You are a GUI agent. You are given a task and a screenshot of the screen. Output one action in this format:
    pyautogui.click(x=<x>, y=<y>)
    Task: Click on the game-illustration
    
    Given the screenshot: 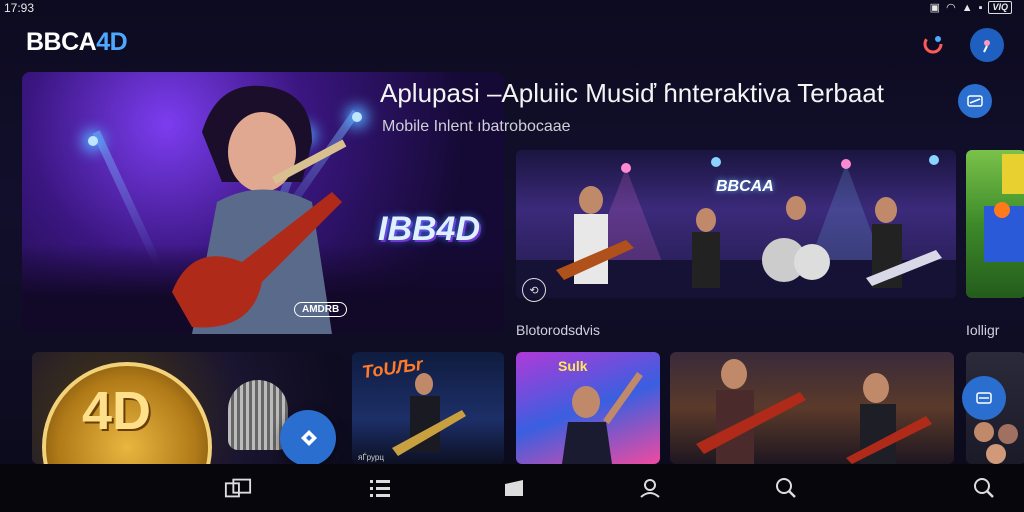 What is the action you would take?
    pyautogui.click(x=1004, y=208)
    